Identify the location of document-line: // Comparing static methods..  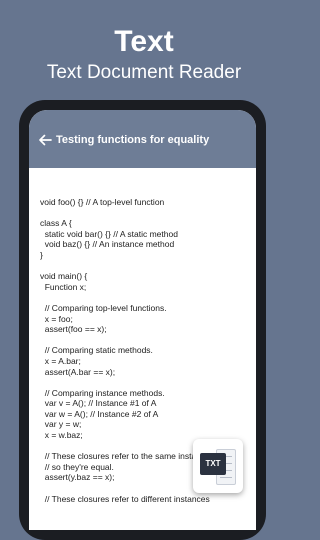
(96, 350).